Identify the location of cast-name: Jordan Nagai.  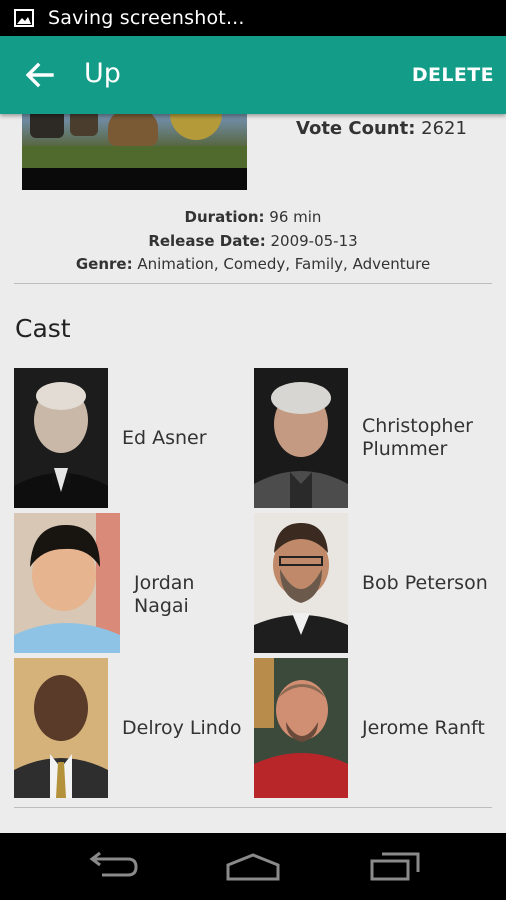
(164, 594).